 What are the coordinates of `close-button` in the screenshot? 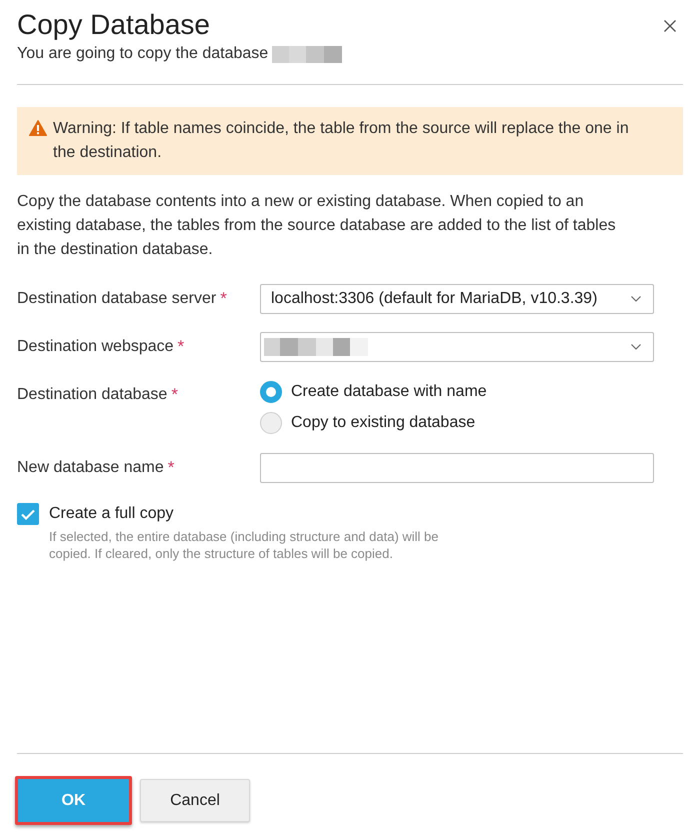 It's located at (670, 26).